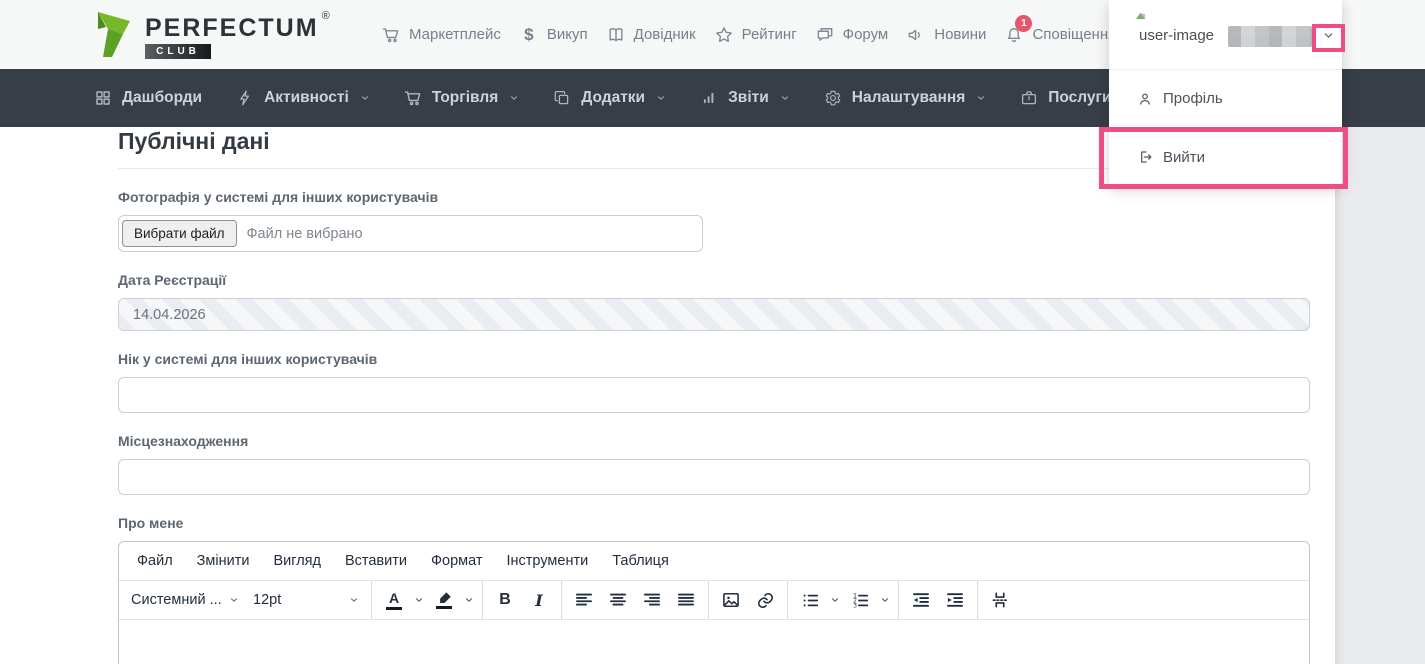  I want to click on outdent-icon, so click(921, 600).